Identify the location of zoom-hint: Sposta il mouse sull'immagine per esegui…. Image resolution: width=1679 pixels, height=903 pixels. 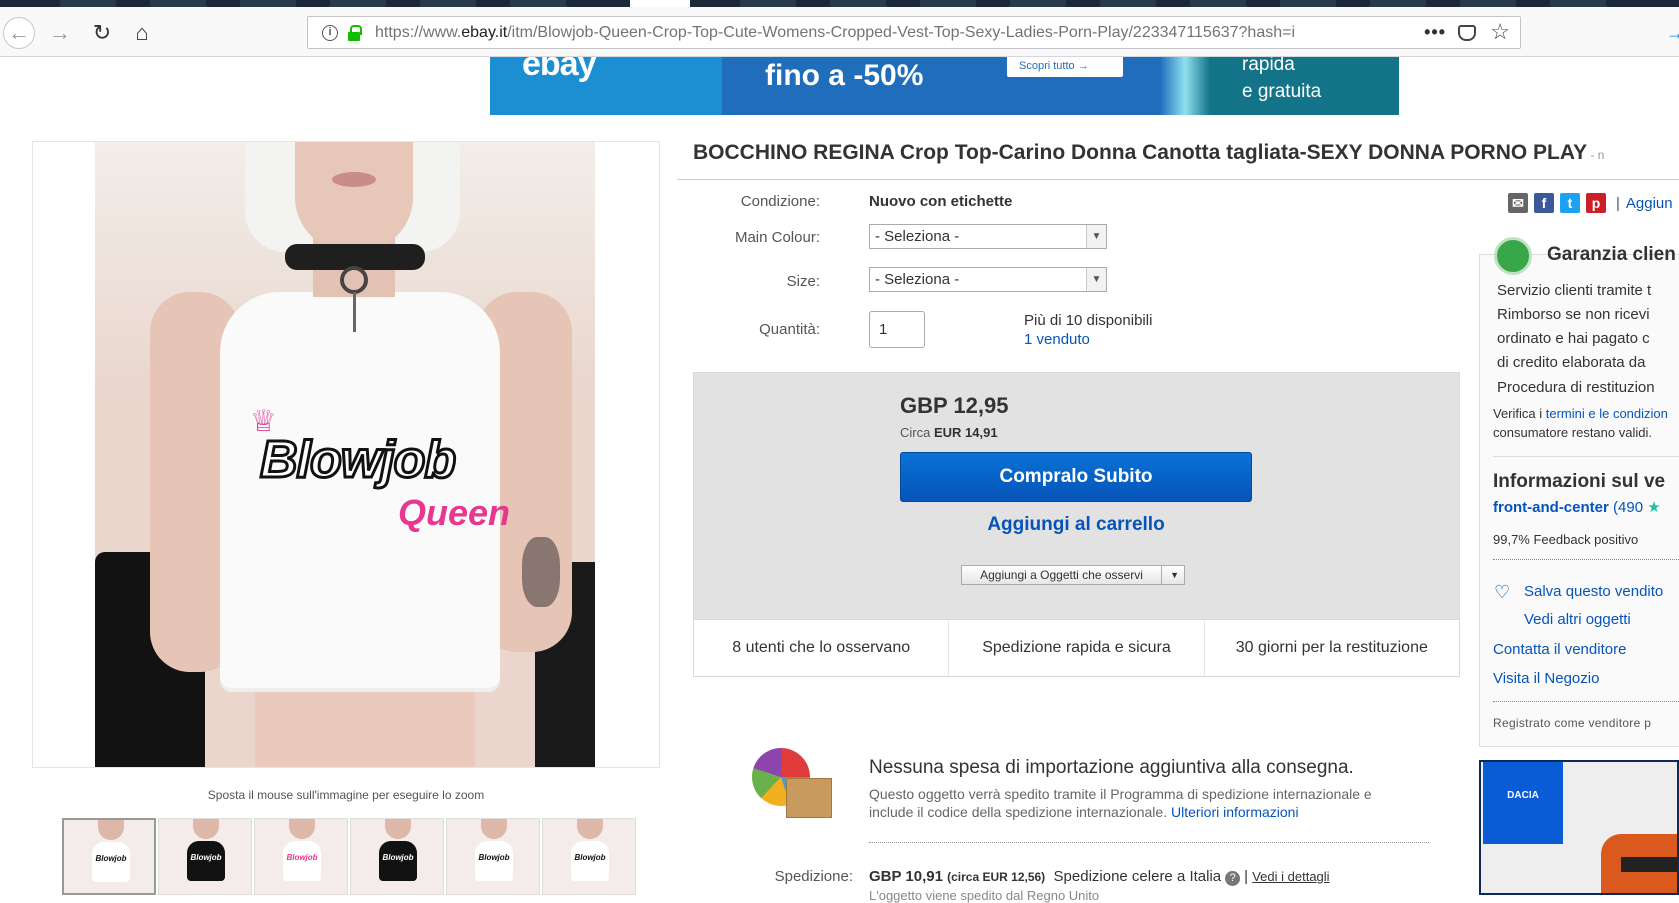
(346, 795).